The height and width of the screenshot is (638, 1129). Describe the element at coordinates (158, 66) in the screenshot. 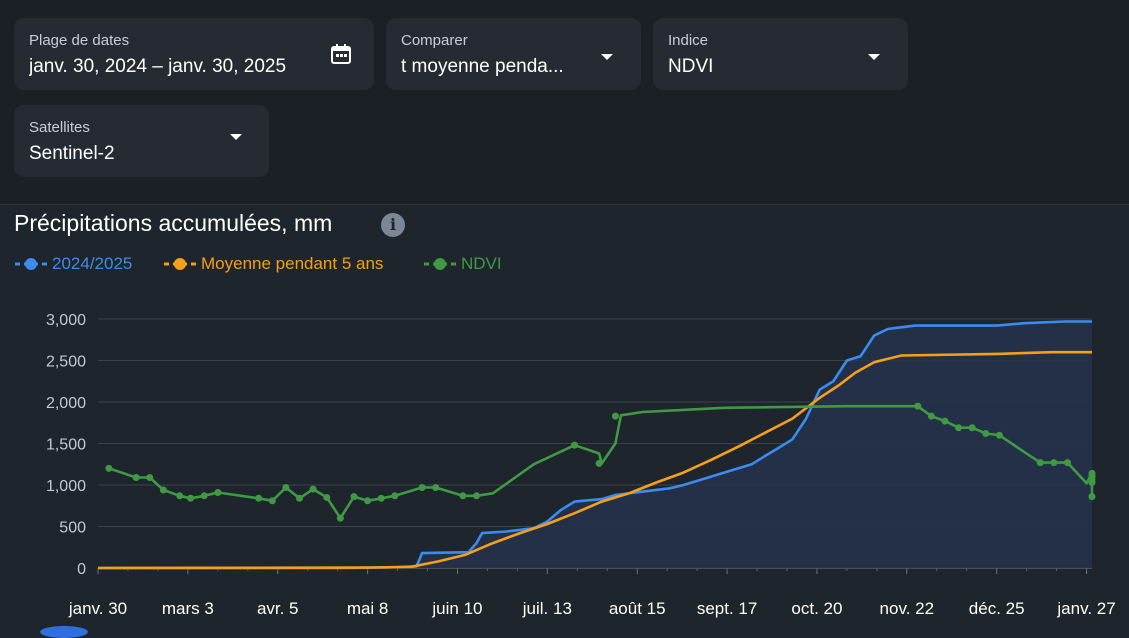

I see `date-range-value: janv. 30, 2024 – janv. 30, 2025` at that location.